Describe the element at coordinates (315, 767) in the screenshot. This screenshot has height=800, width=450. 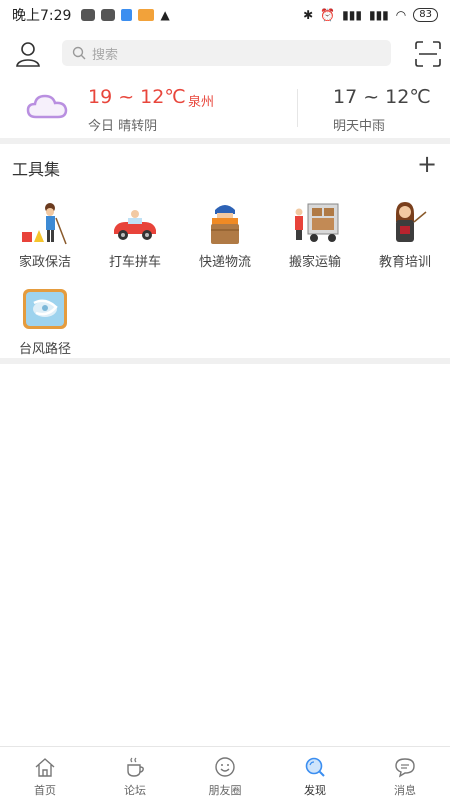
I see `discover-icon` at that location.